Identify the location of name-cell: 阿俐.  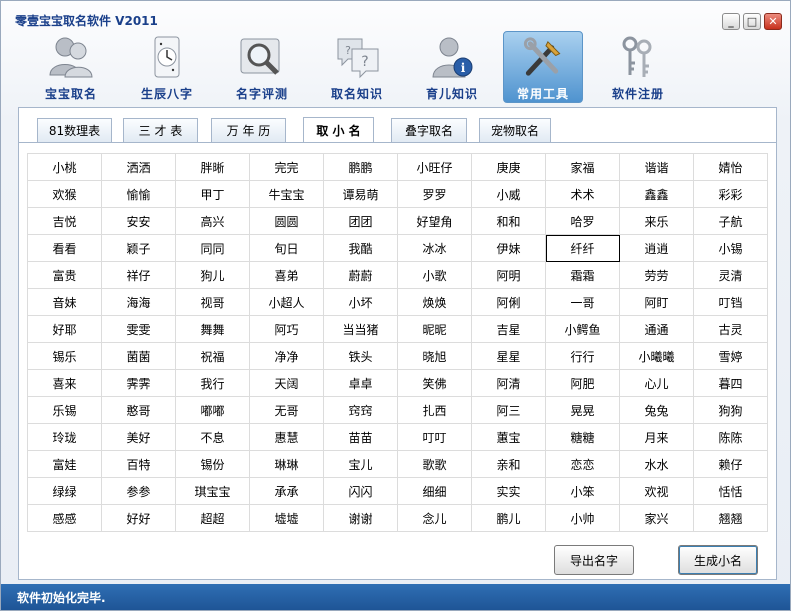
(509, 302).